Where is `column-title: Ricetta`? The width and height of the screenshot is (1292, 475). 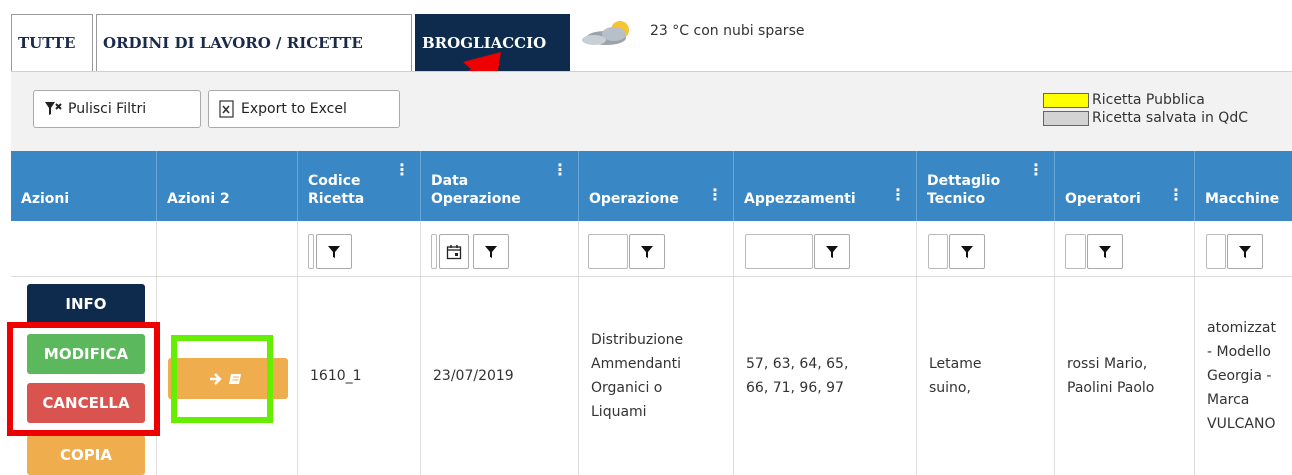
column-title: Ricetta is located at coordinates (336, 199).